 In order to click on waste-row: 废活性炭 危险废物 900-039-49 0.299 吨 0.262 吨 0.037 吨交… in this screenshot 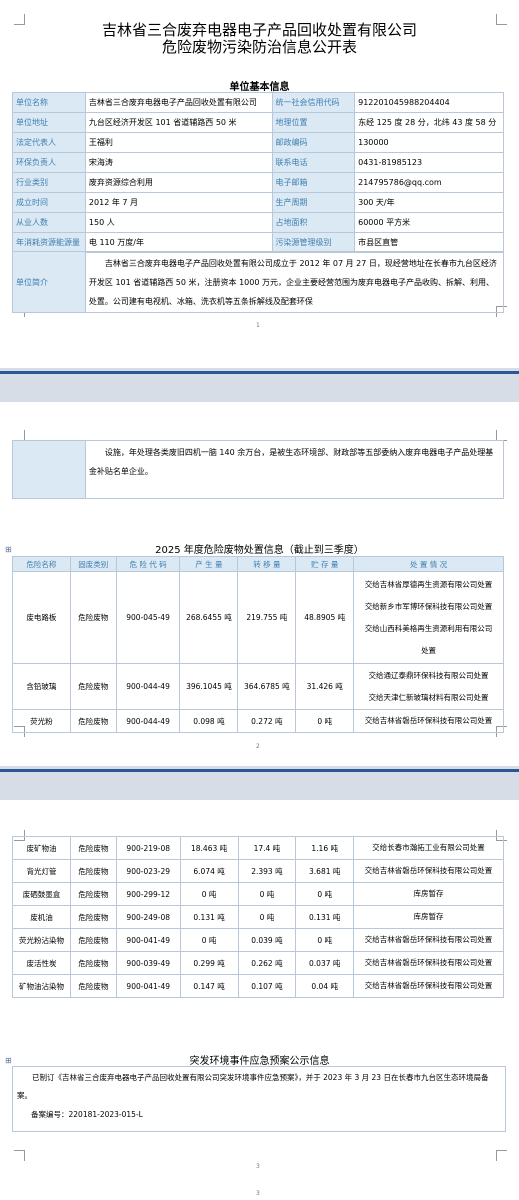, I will do `click(258, 963)`.